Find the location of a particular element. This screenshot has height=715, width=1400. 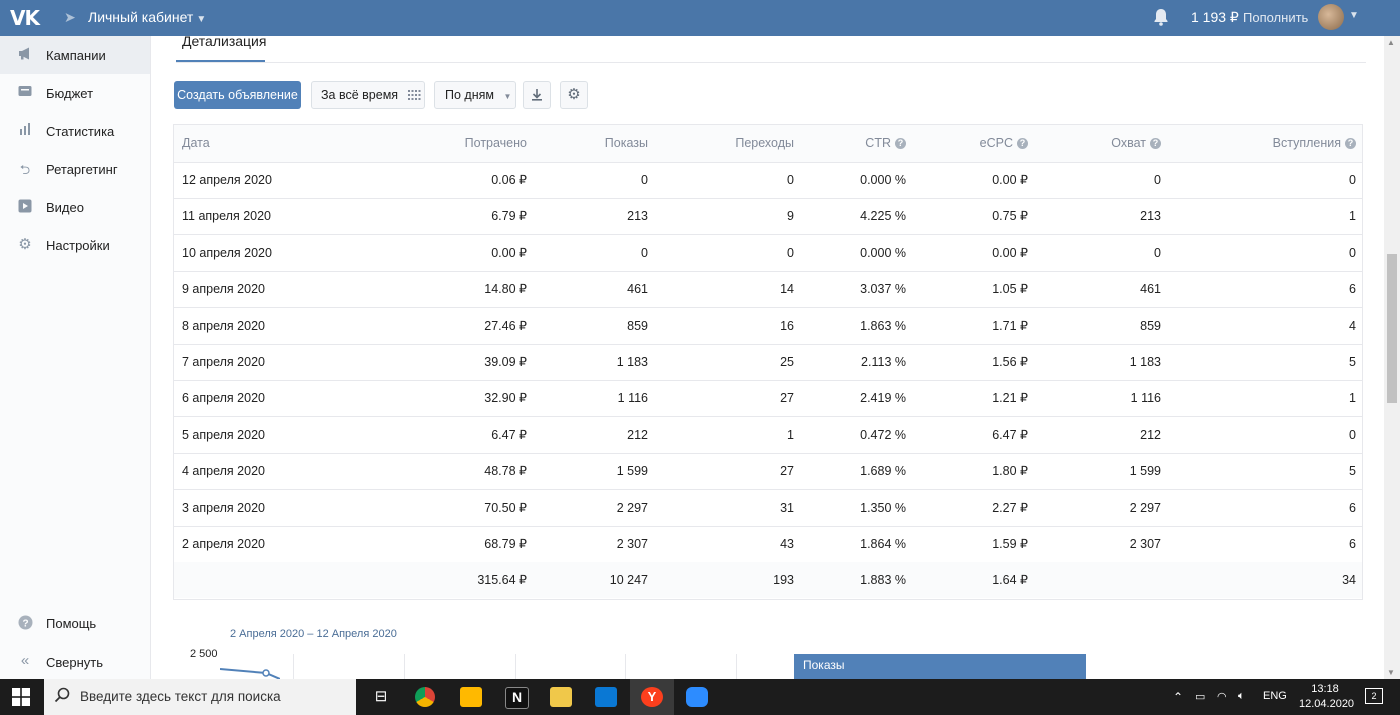

store-icon is located at coordinates (471, 697).